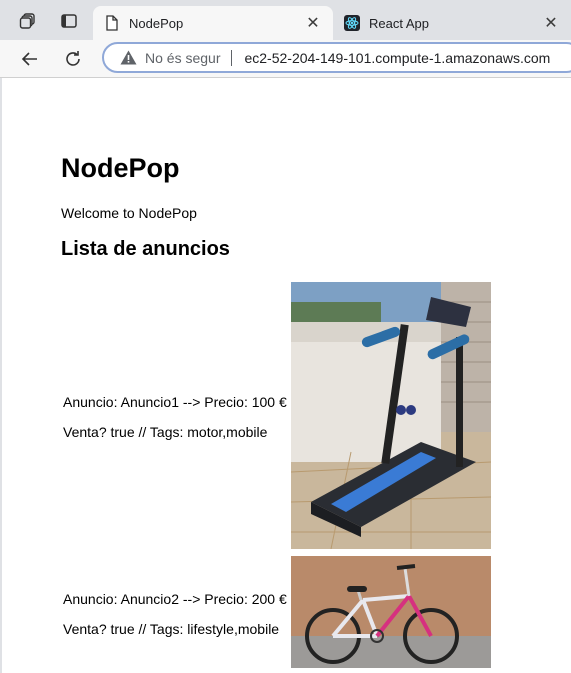 The height and width of the screenshot is (673, 571). I want to click on refresh-icon, so click(73, 59).